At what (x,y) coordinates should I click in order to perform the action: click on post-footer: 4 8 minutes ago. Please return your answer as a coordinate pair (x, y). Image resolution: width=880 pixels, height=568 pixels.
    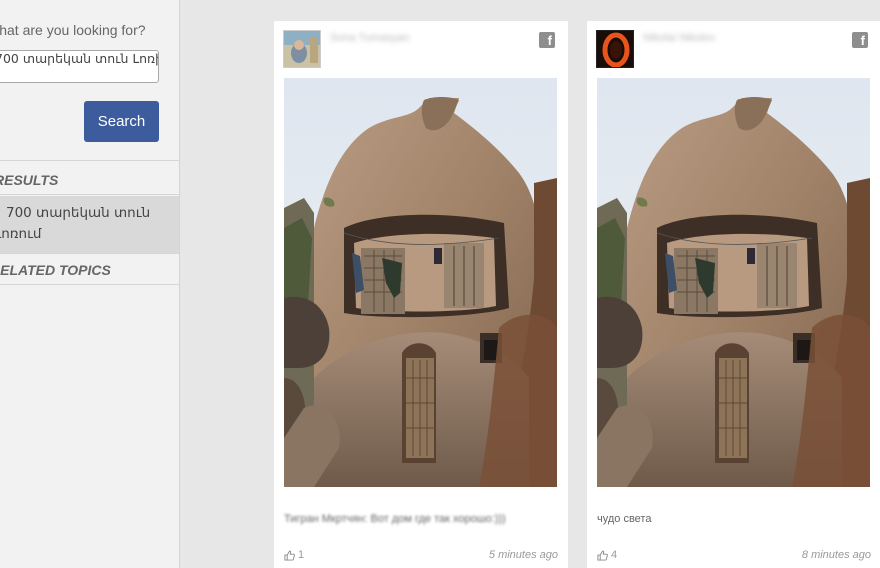
    Looking at the image, I should click on (734, 556).